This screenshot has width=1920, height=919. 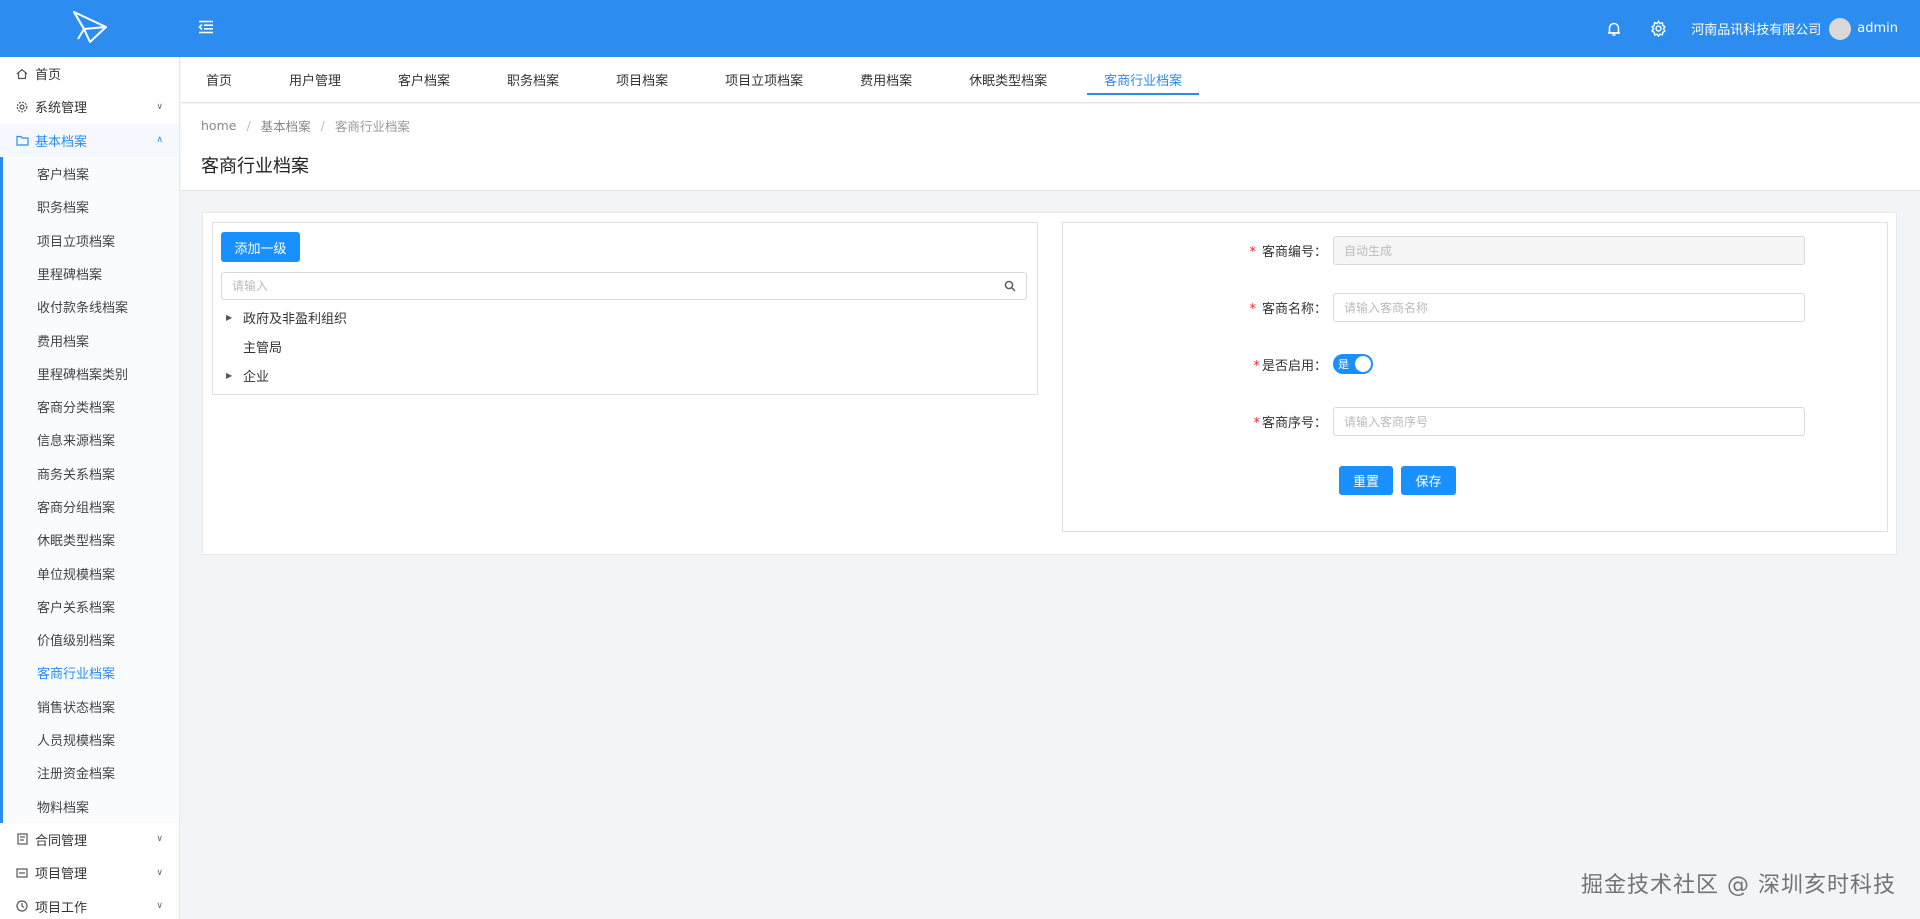 What do you see at coordinates (91, 706) in the screenshot?
I see `sidebar-subitem: 销售状态档案` at bounding box center [91, 706].